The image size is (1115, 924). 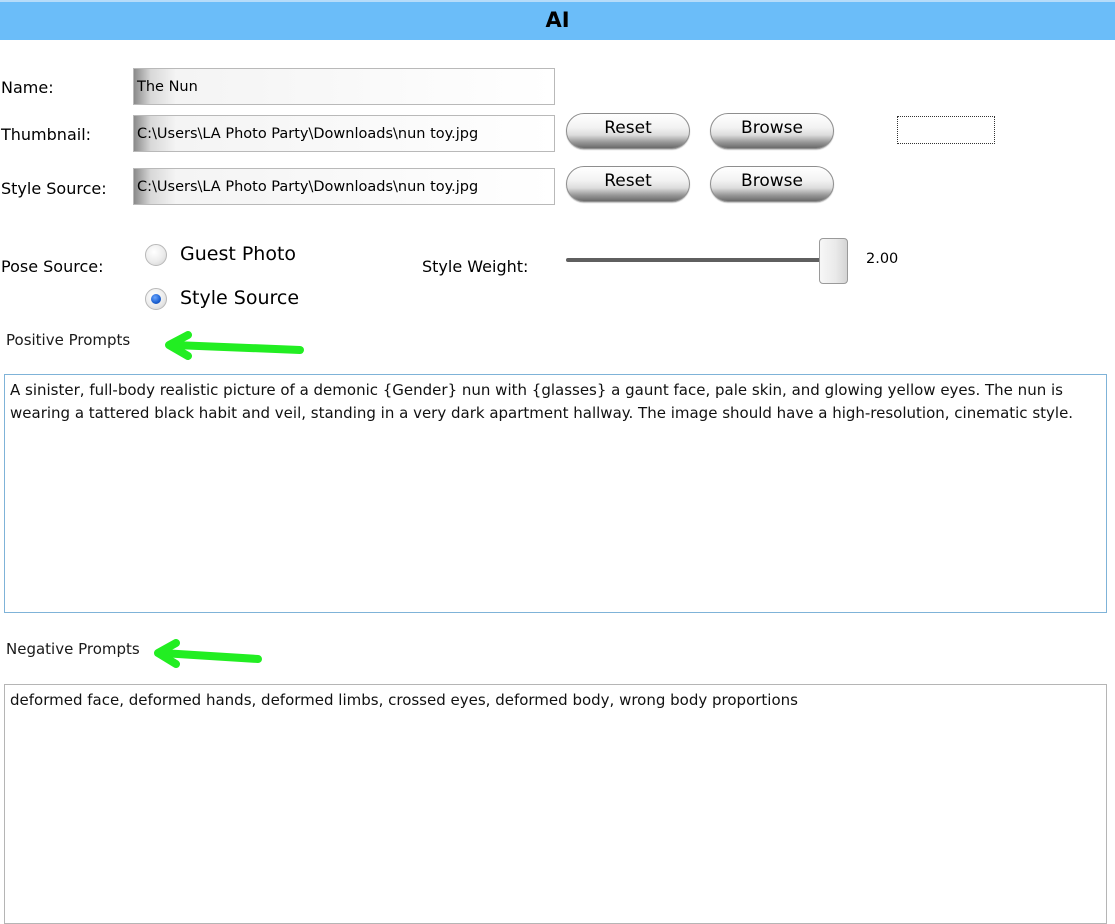 I want to click on style-source-label: Style Source:, so click(x=54, y=188).